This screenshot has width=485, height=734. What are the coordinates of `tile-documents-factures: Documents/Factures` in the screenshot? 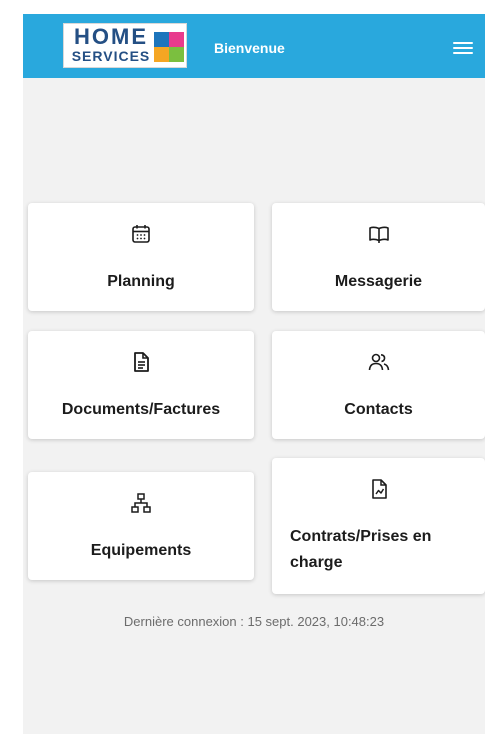 It's located at (141, 385).